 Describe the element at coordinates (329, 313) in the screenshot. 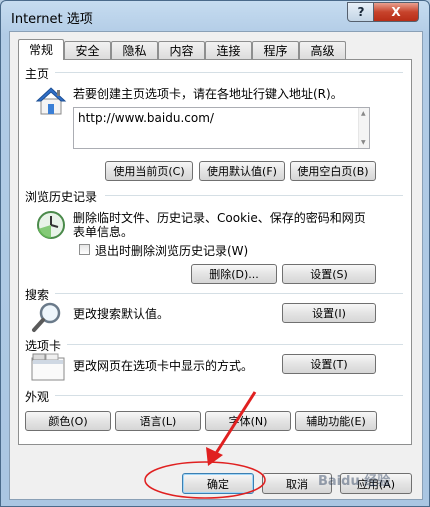

I see `search-settings-button: 设置(I)` at that location.